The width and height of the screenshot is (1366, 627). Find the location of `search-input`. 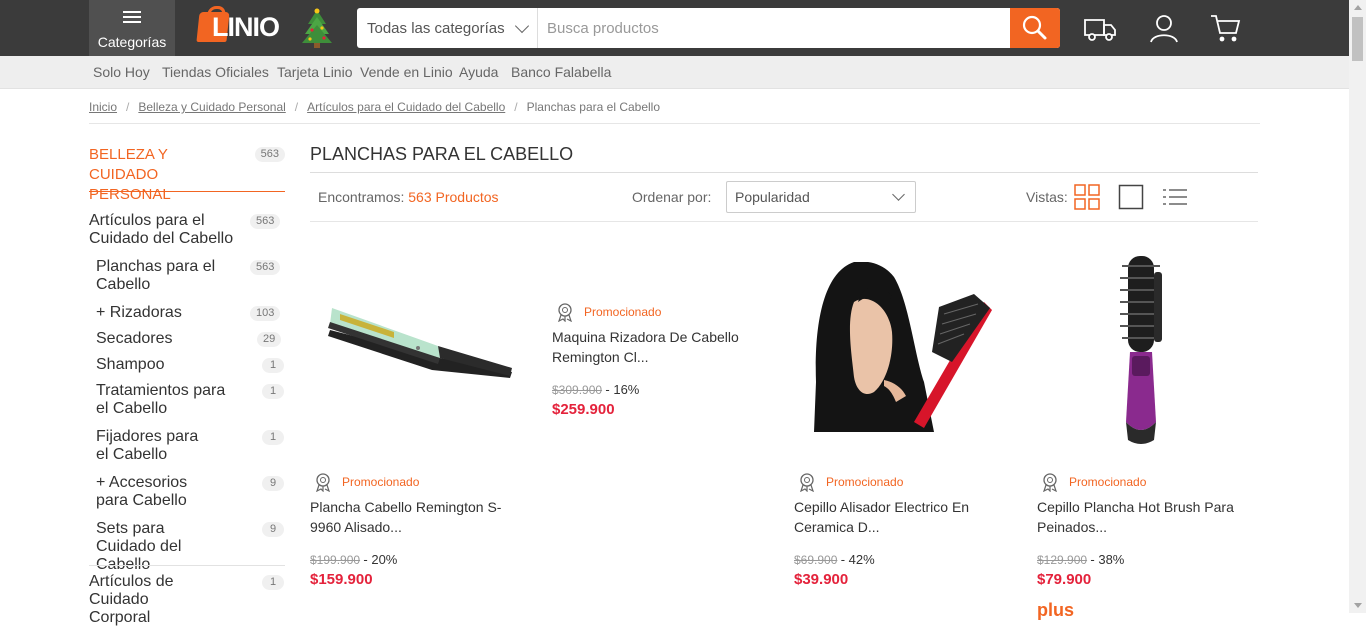

search-input is located at coordinates (777, 28).